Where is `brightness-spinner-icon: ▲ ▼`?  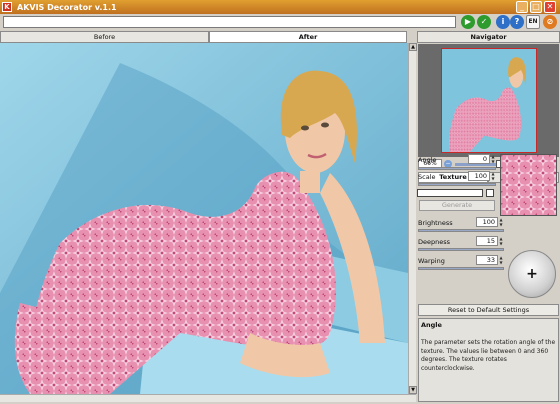 brightness-spinner-icon: ▲ ▼ is located at coordinates (501, 222).